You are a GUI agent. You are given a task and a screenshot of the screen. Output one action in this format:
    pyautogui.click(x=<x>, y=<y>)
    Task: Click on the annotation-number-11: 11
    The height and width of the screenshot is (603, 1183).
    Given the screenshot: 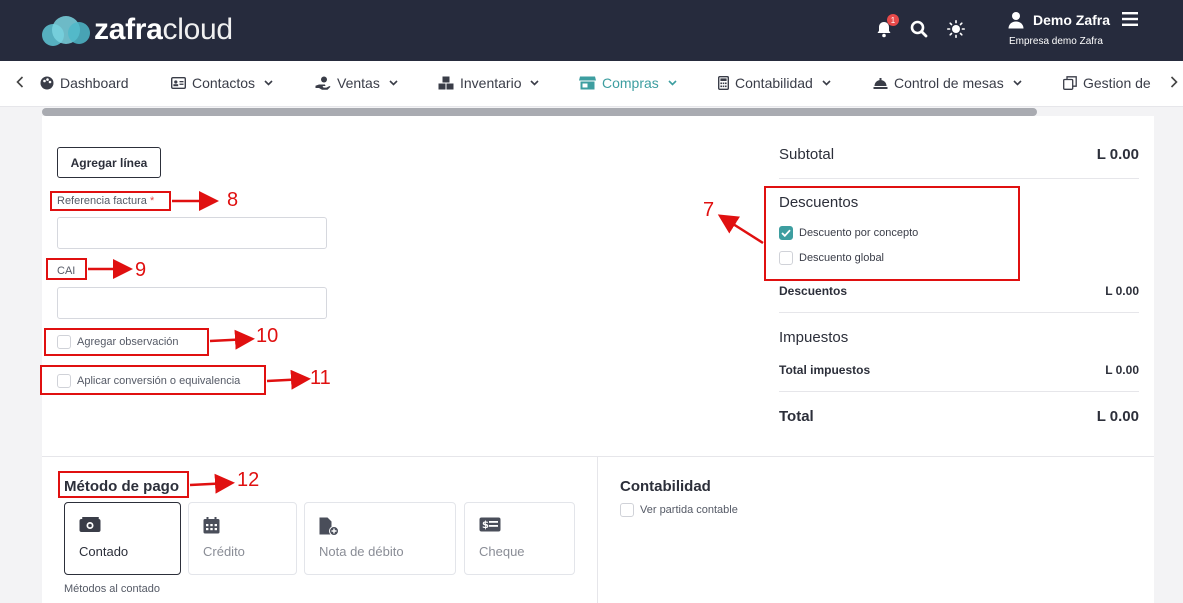 What is the action you would take?
    pyautogui.click(x=320, y=378)
    